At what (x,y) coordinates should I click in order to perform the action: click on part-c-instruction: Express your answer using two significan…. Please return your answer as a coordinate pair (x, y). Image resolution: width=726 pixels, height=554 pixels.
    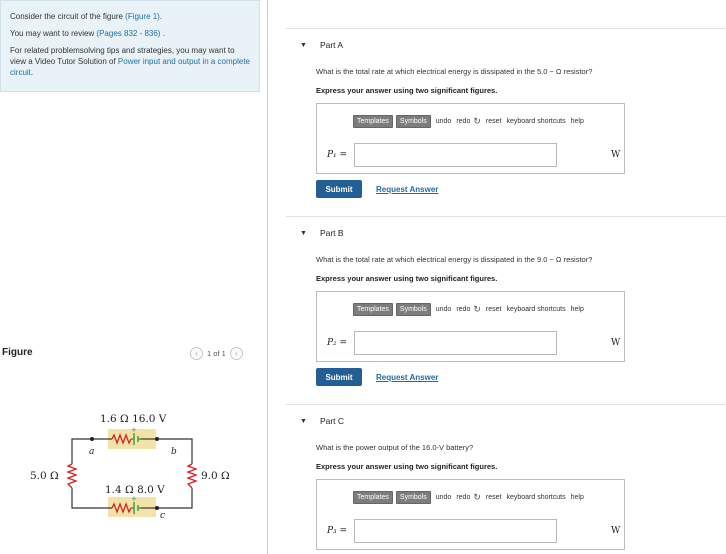
    Looking at the image, I should click on (407, 466).